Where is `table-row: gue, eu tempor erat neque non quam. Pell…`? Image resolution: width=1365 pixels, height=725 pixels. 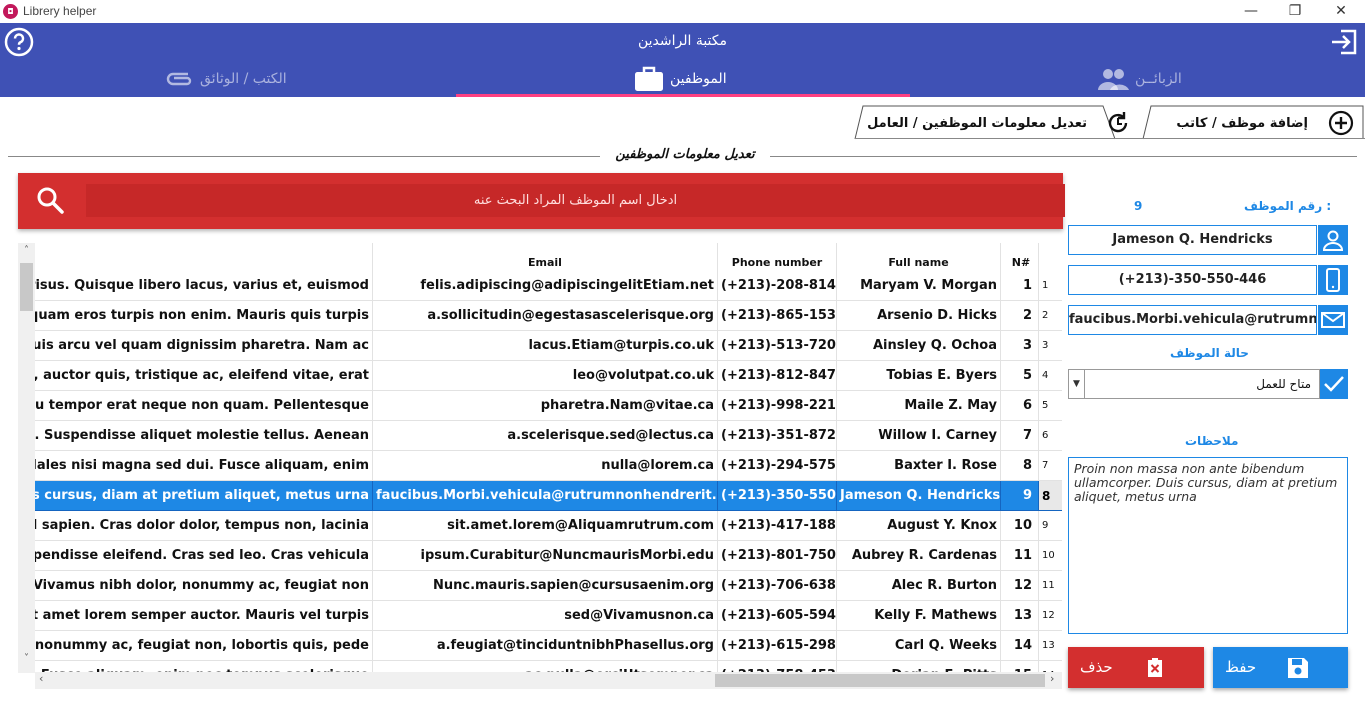
table-row: gue, eu tempor erat neque non quam. Pell… is located at coordinates (548, 406).